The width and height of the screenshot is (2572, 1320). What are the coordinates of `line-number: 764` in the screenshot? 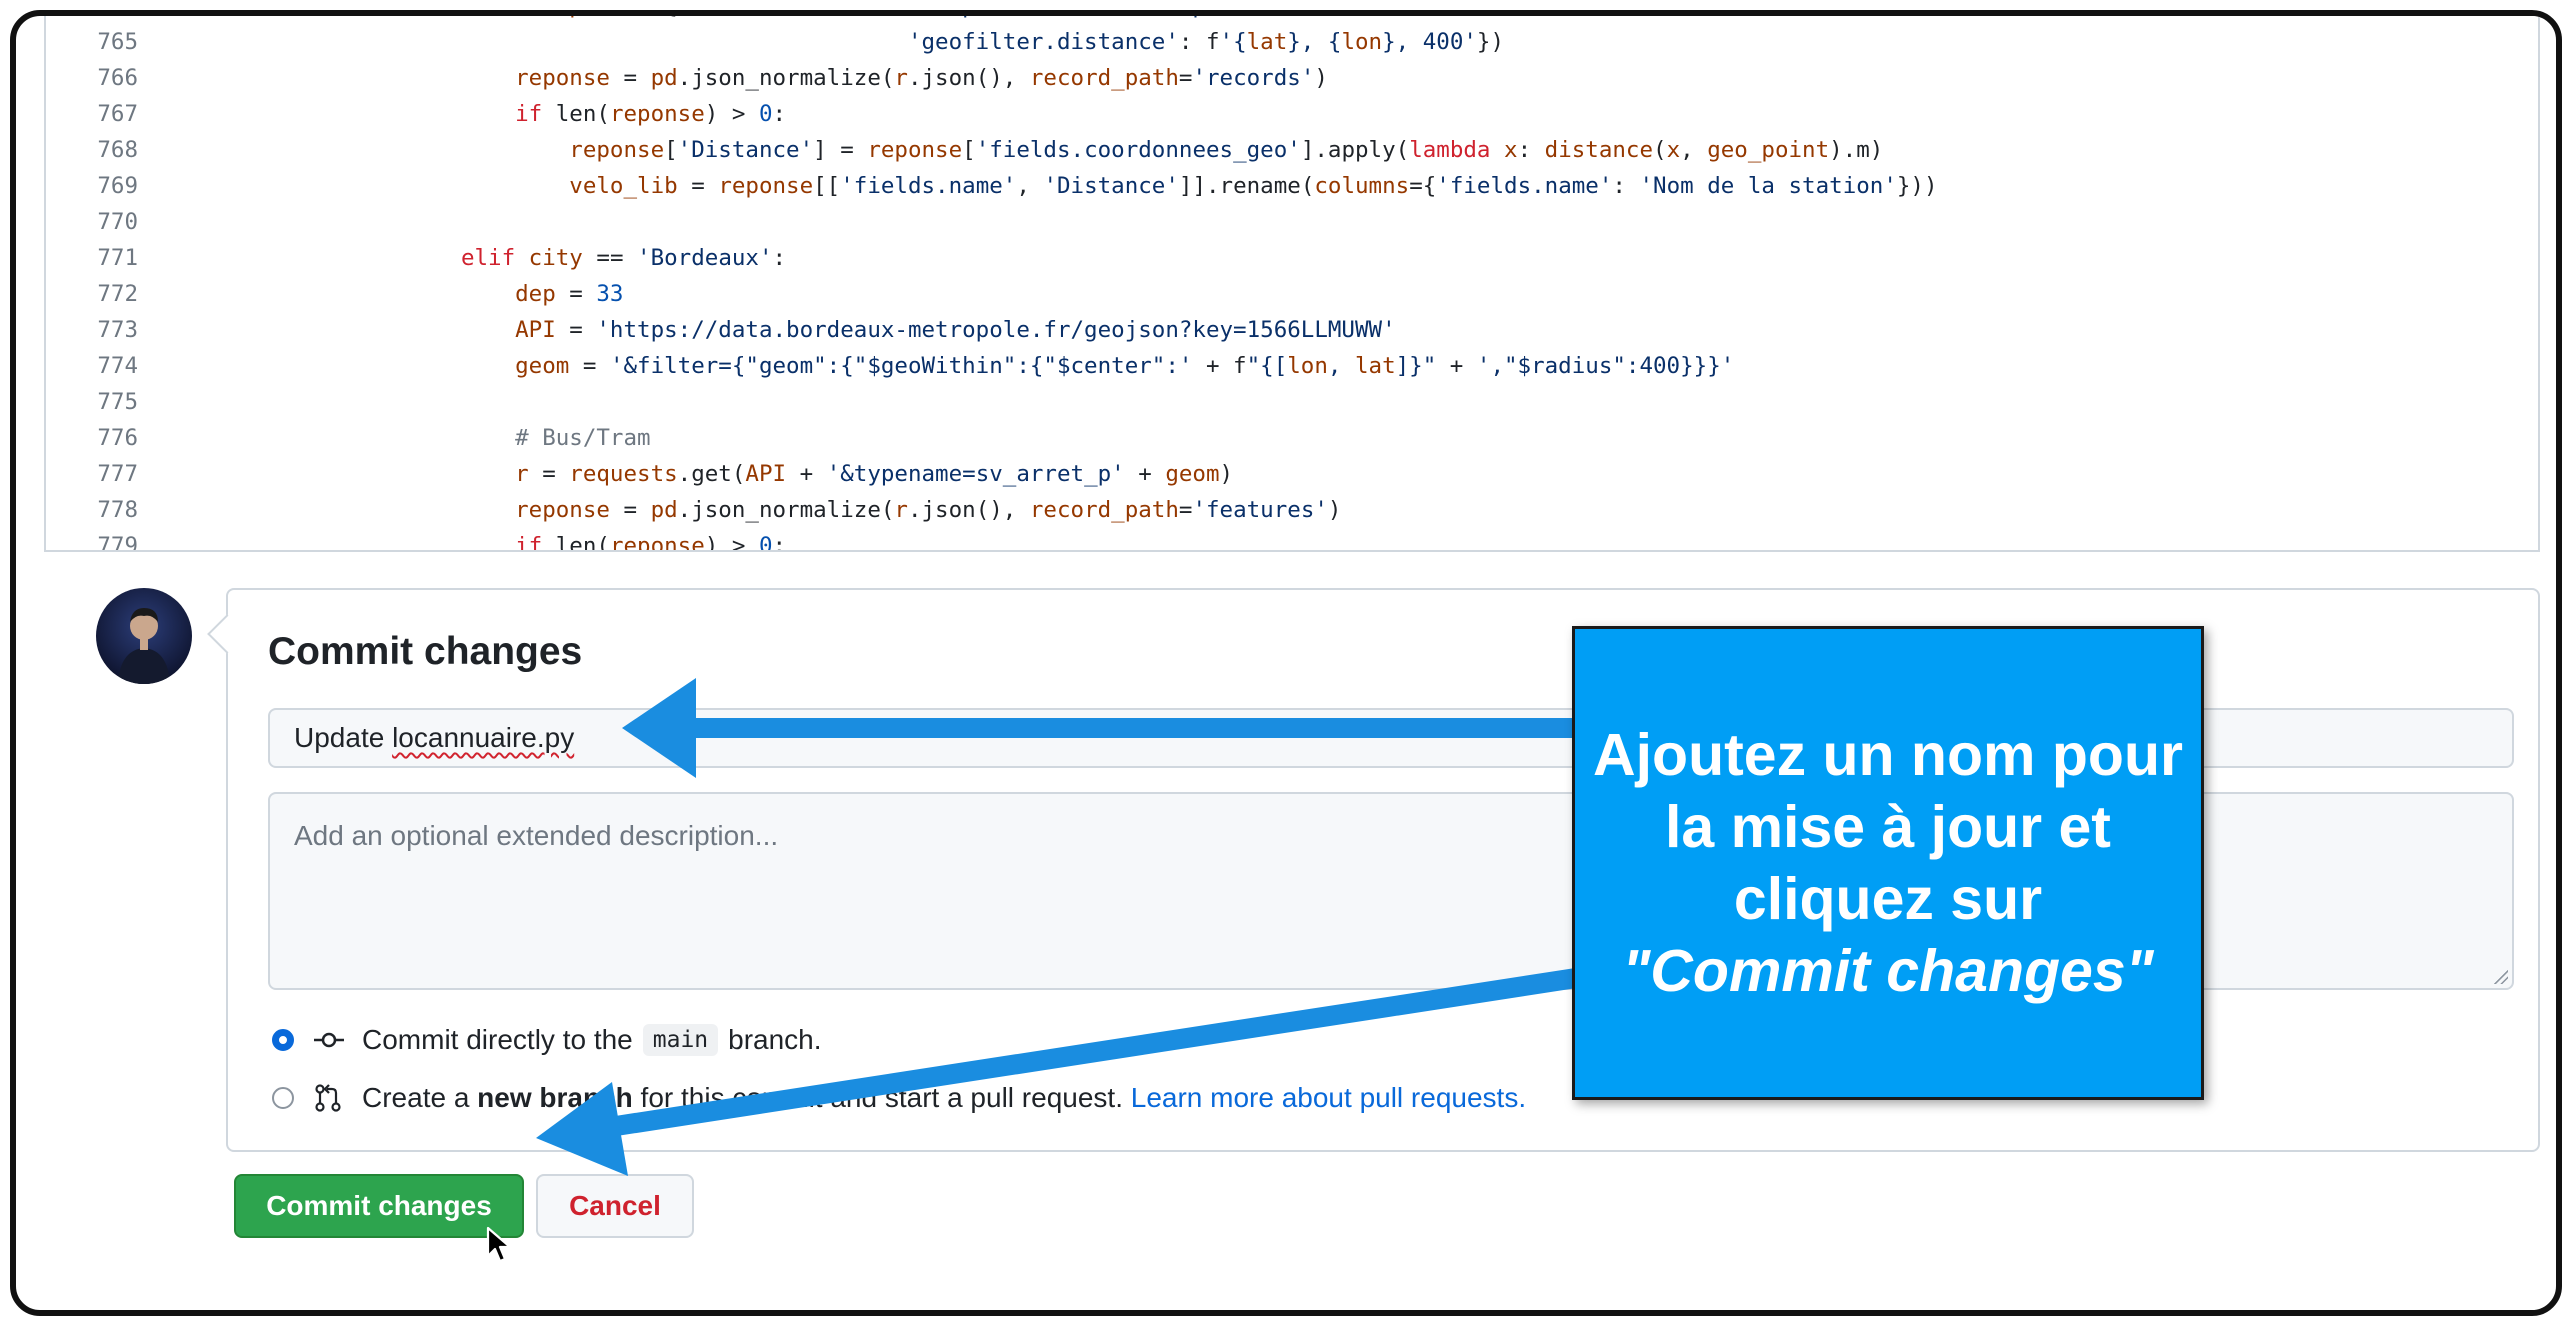 It's located at (92, 20).